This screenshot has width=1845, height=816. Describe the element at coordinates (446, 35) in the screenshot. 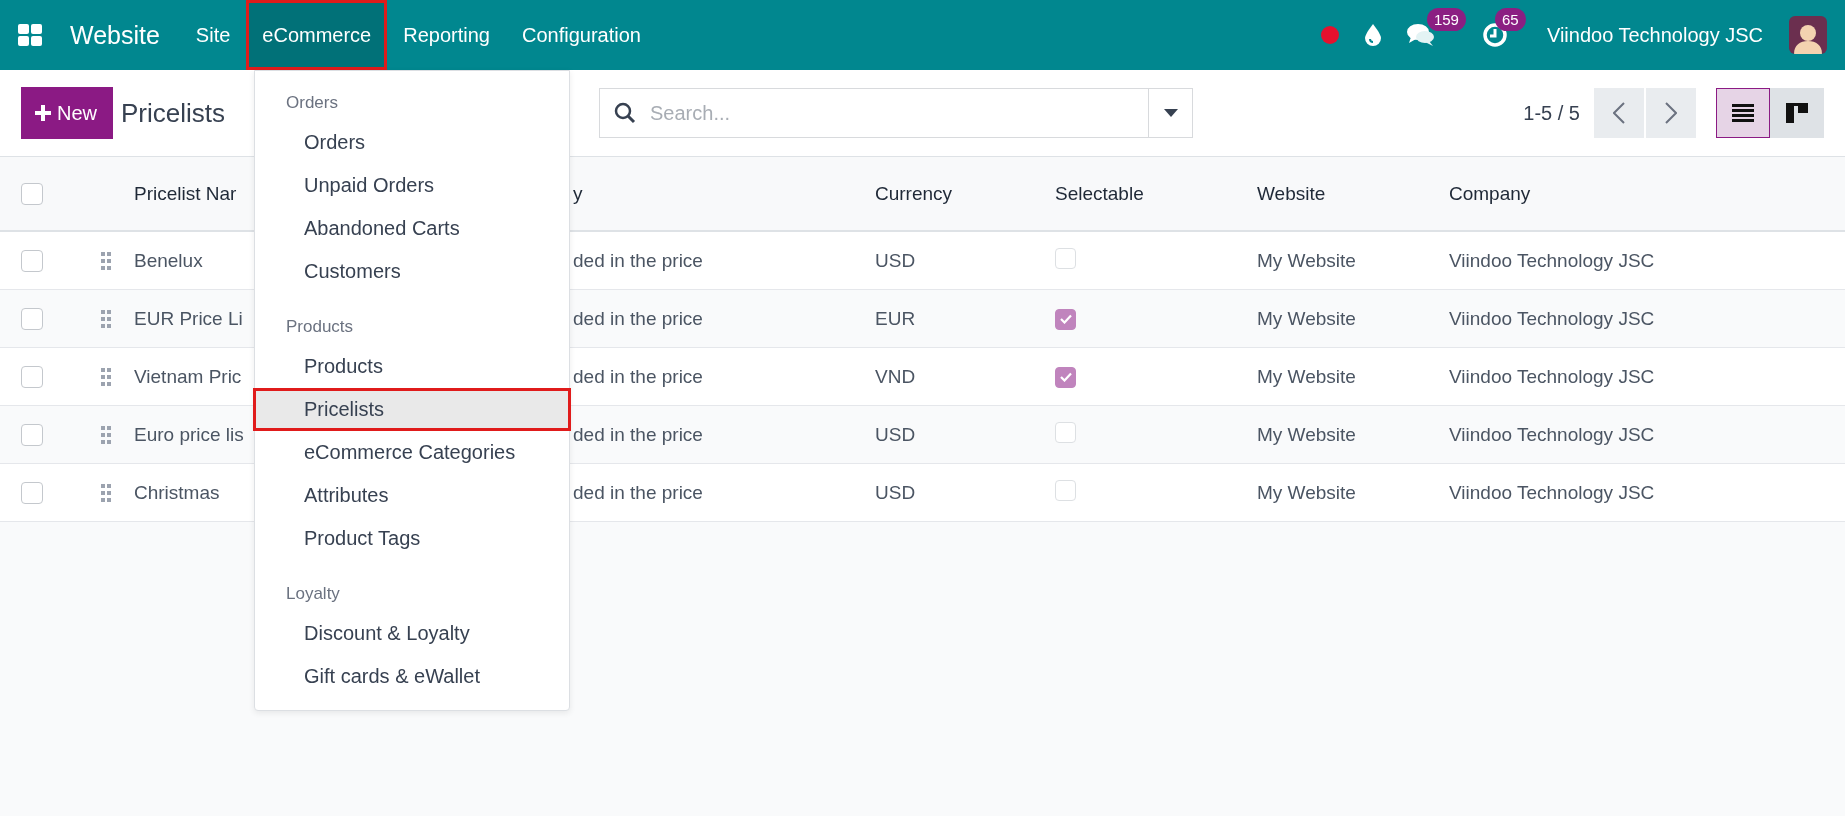

I see `nav-menu-item: Reporting` at that location.